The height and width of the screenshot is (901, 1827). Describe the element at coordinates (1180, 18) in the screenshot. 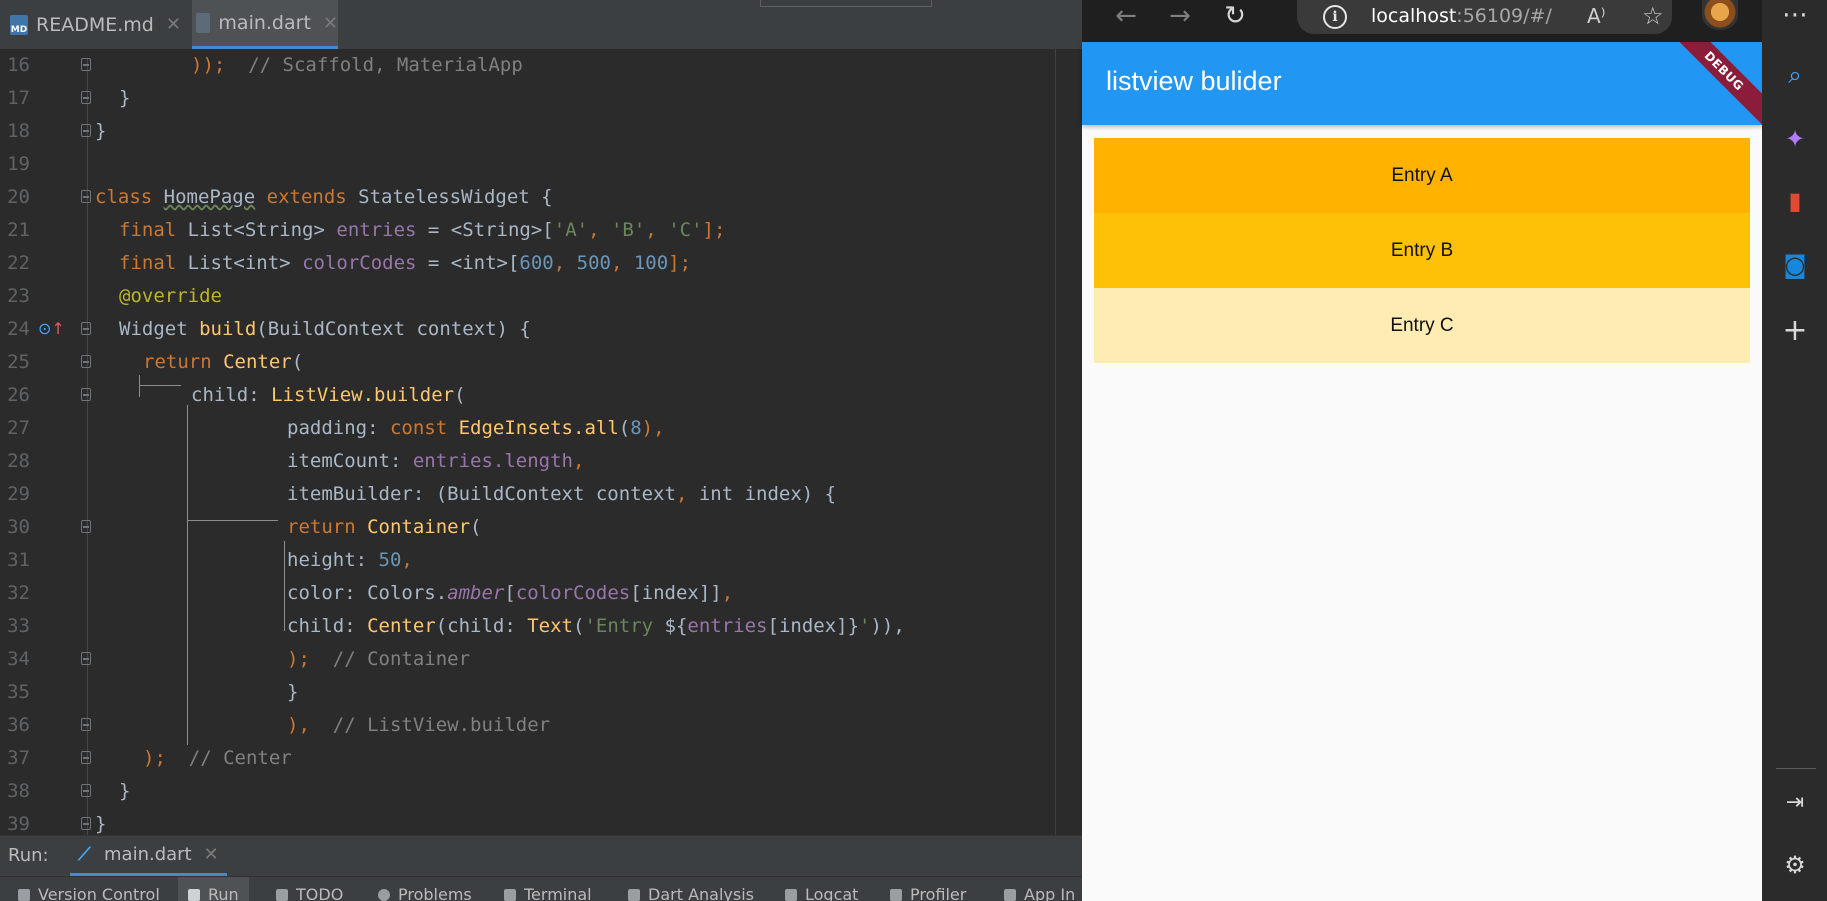

I see `forward-arrow-icon: →` at that location.